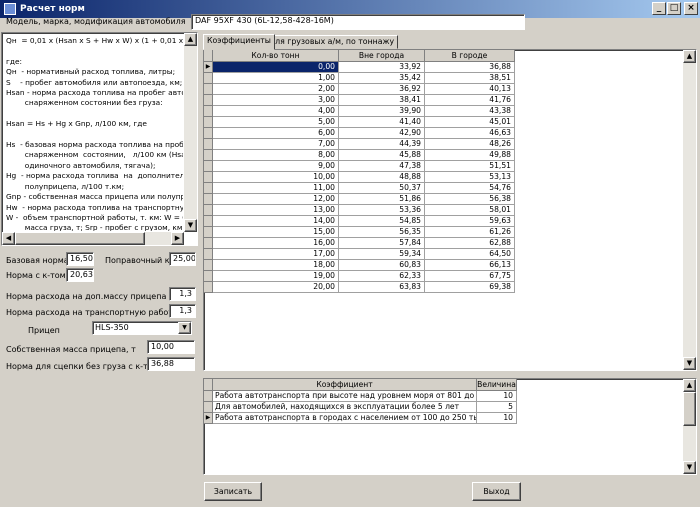 This screenshot has width=700, height=507. I want to click on table-cell: 45,88, so click(382, 155).